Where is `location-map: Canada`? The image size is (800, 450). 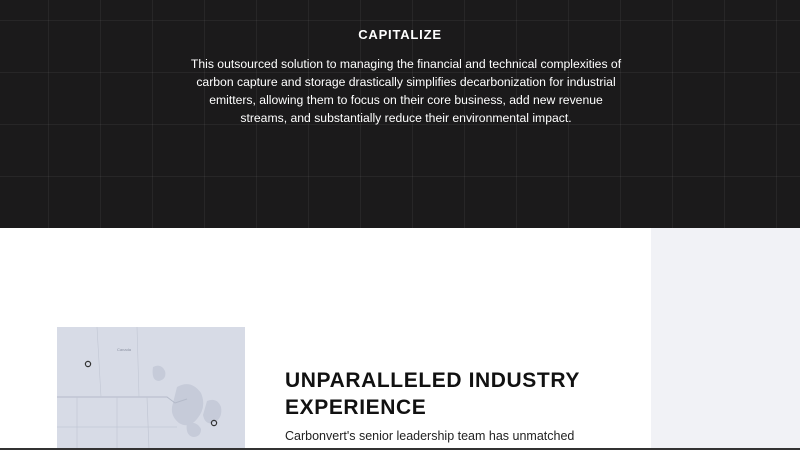 location-map: Canada is located at coordinates (151, 388).